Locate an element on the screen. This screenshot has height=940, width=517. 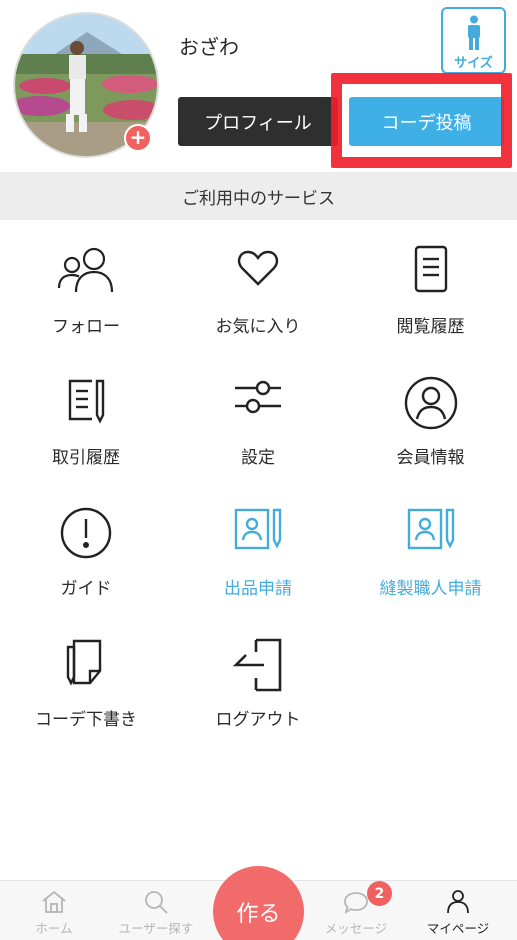
service-label: ガイド is located at coordinates (86, 589).